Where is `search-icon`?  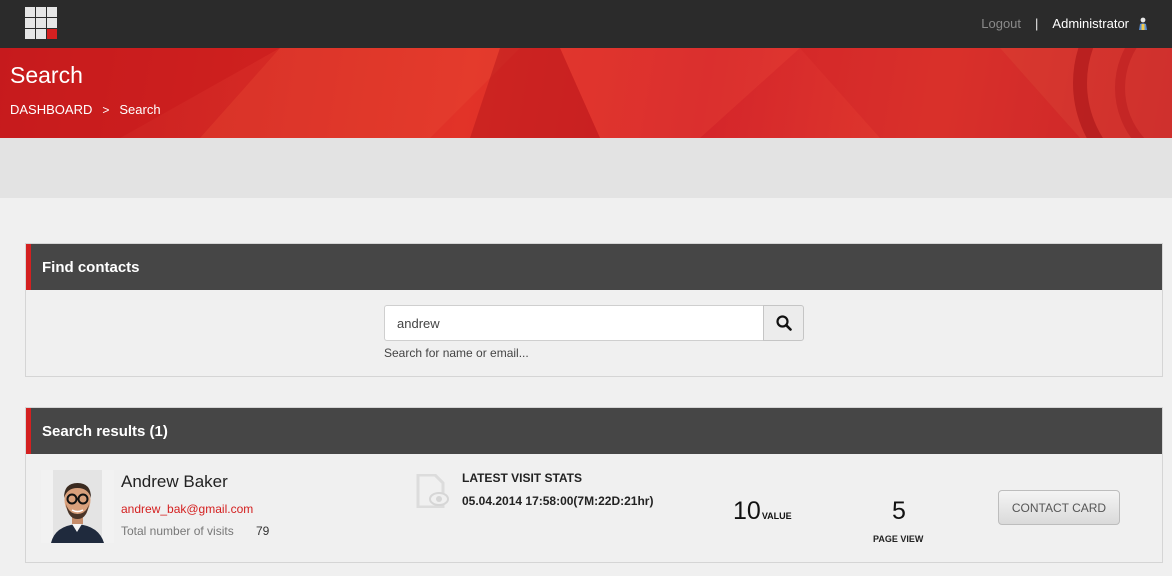
search-icon is located at coordinates (783, 323).